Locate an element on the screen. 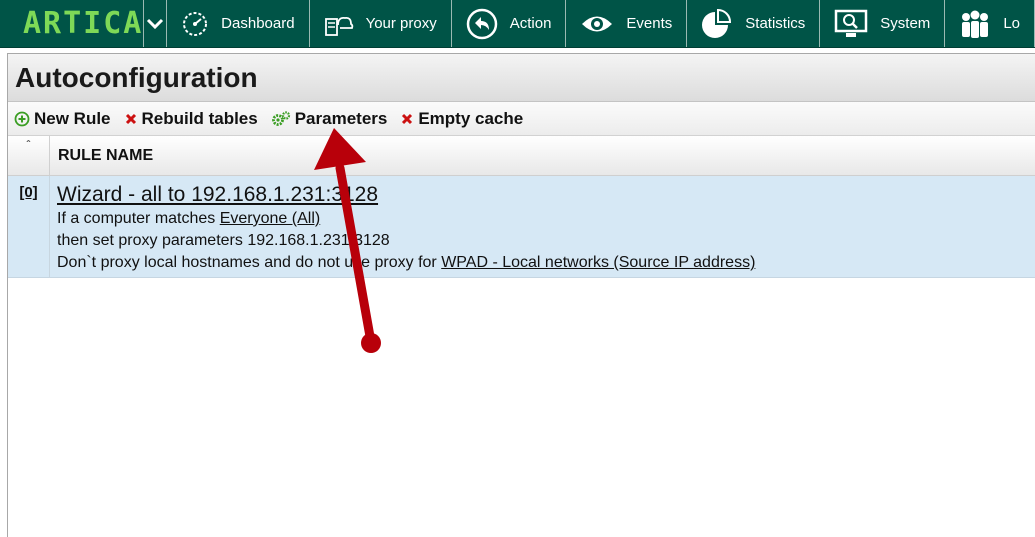  rules-table-header: ˆ RULE NAME is located at coordinates (521, 156).